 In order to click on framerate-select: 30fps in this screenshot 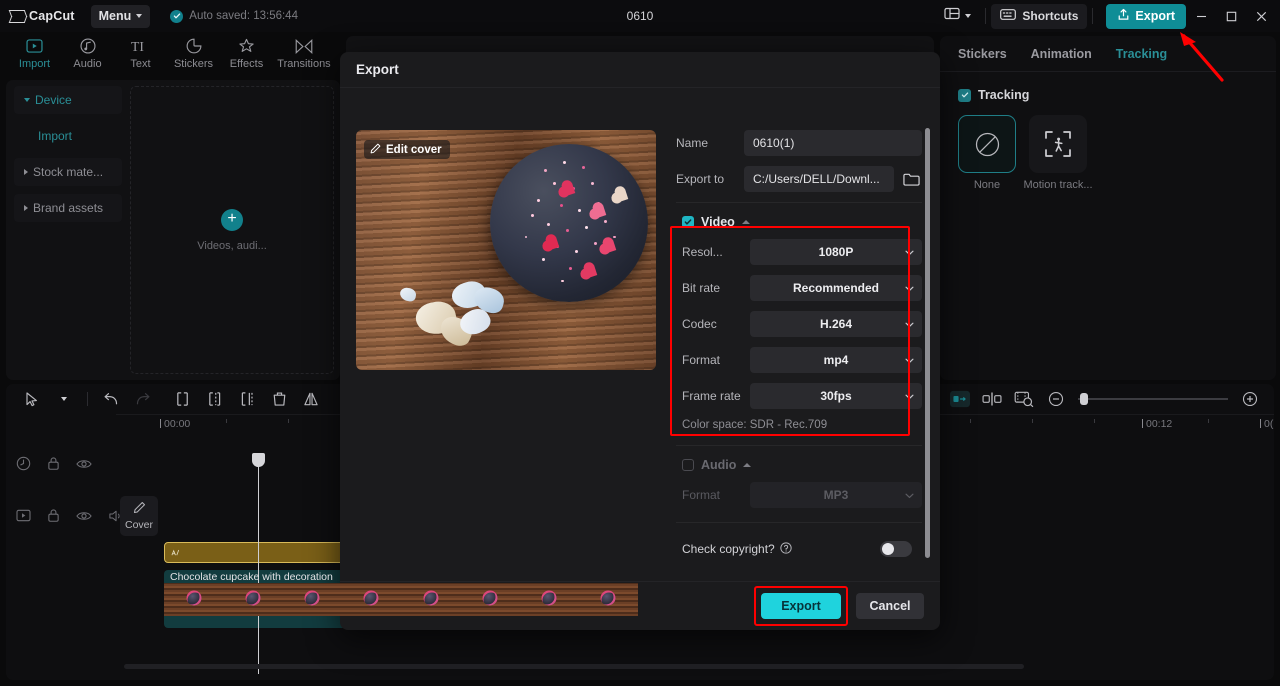, I will do `click(836, 396)`.